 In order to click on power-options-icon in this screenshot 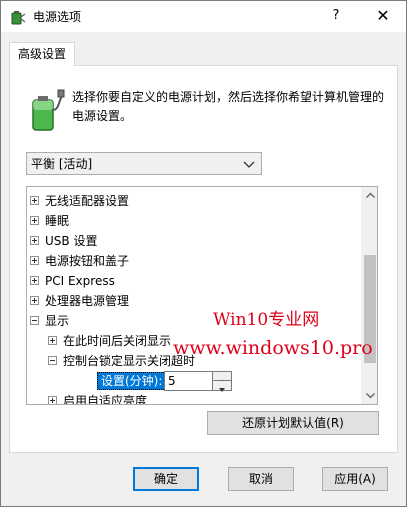, I will do `click(18, 18)`.